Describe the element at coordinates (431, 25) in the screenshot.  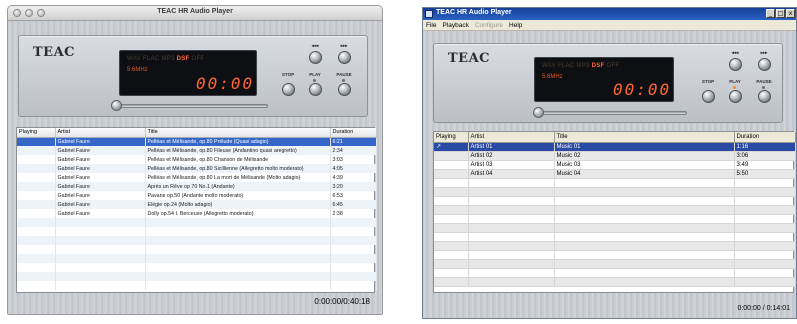
I see `menu-file: File` at that location.